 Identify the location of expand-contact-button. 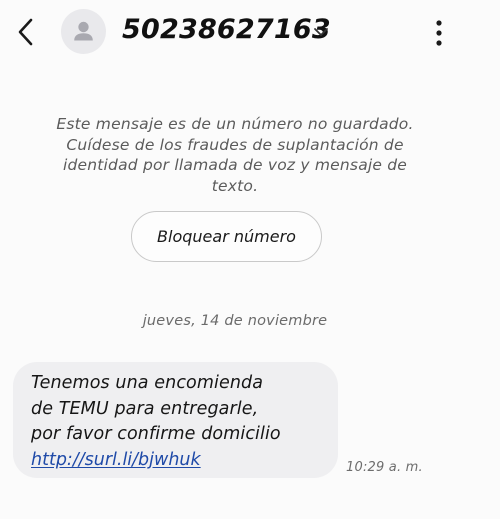
(321, 32).